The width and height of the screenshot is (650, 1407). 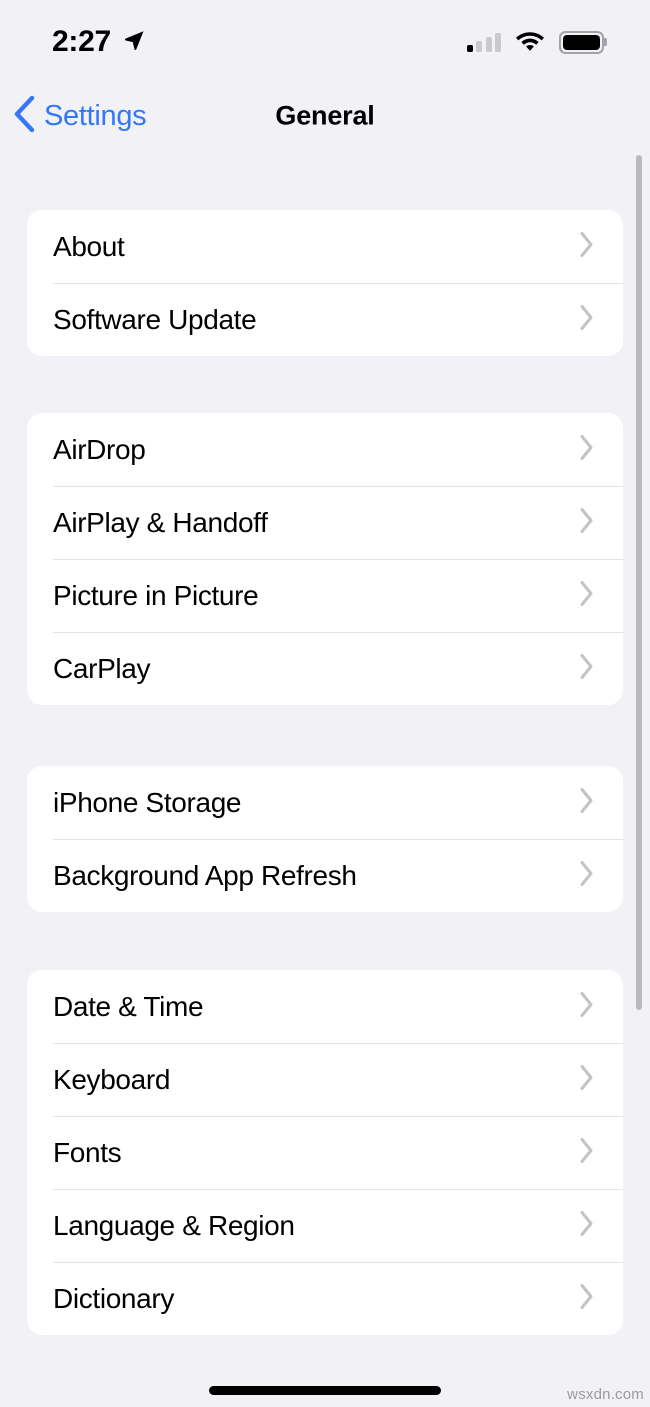 What do you see at coordinates (581, 42) in the screenshot?
I see `battery-icon` at bounding box center [581, 42].